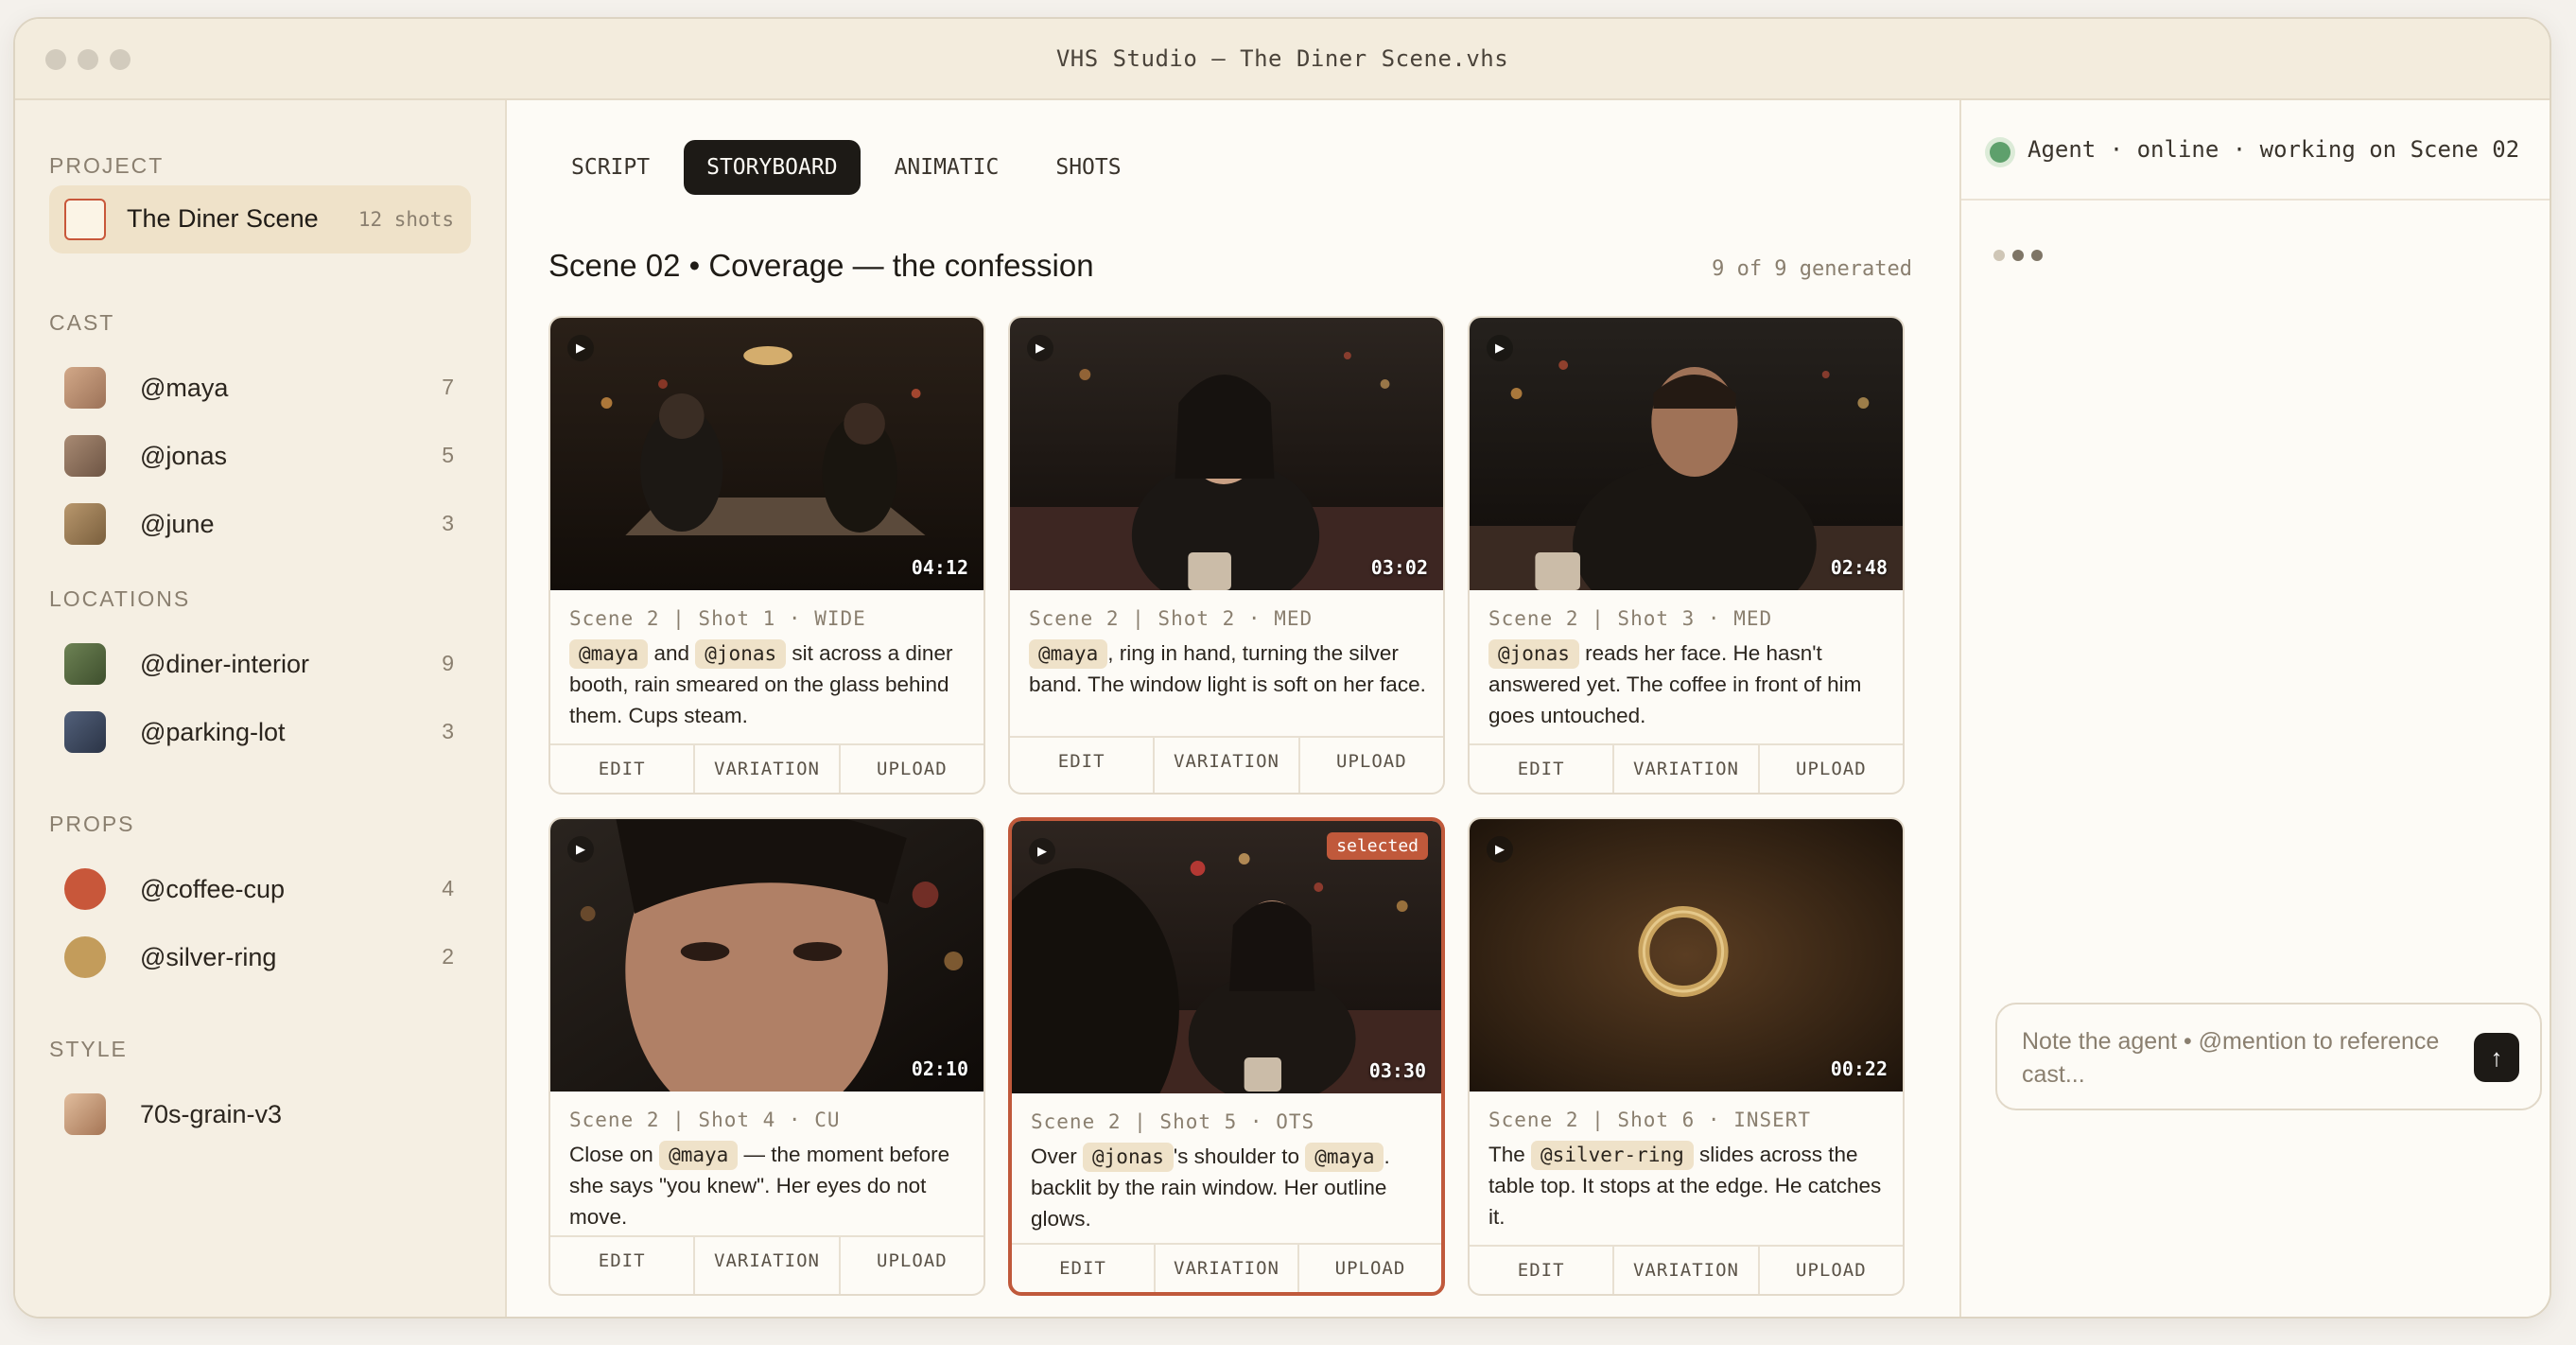  What do you see at coordinates (1057, 1156) in the screenshot?
I see `desc-text: Over` at bounding box center [1057, 1156].